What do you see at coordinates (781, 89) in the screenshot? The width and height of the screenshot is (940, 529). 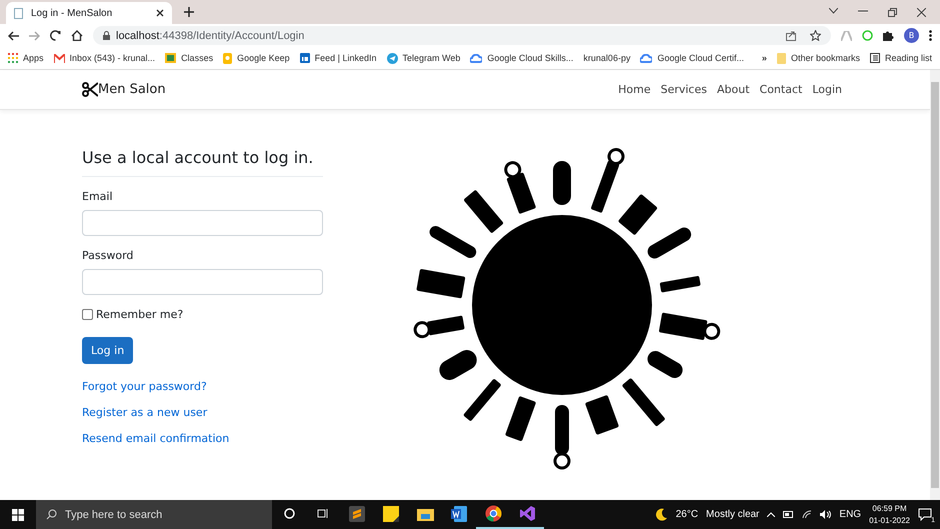 I see `nav-link: Contact` at bounding box center [781, 89].